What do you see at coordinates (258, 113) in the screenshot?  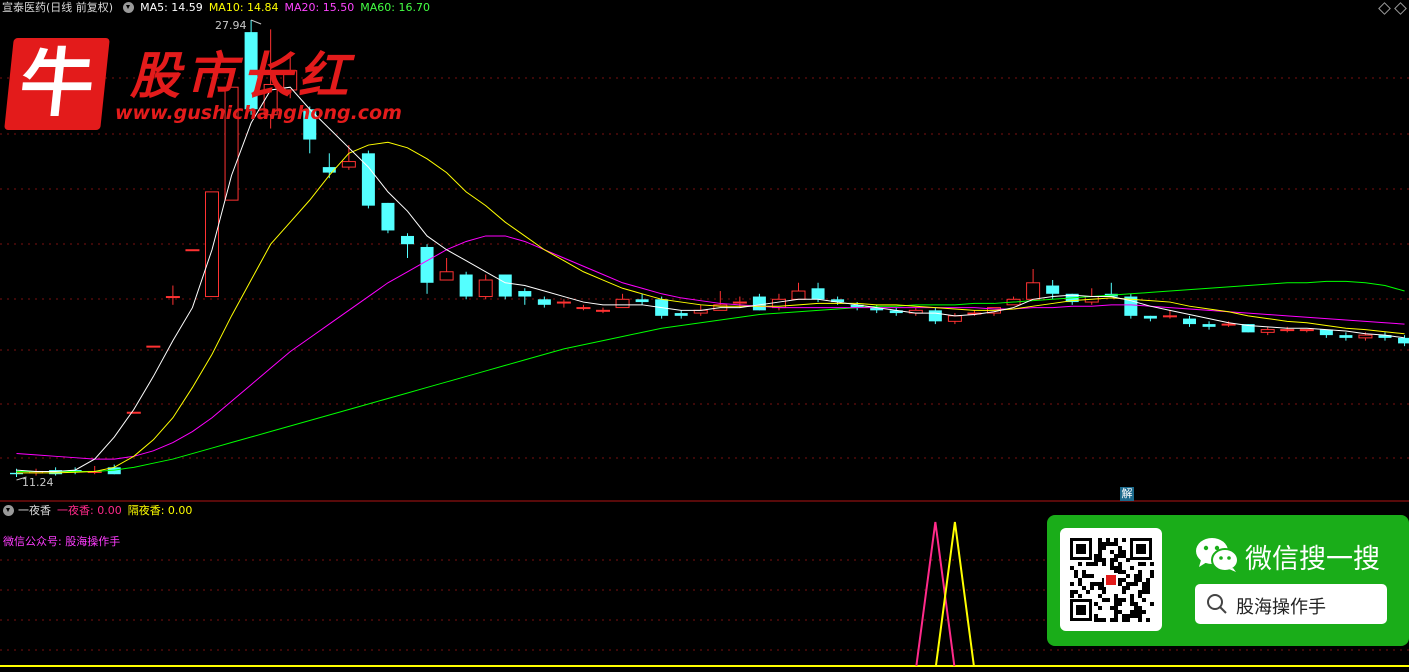 I see `watermark-url: www.gushichanghong.com` at bounding box center [258, 113].